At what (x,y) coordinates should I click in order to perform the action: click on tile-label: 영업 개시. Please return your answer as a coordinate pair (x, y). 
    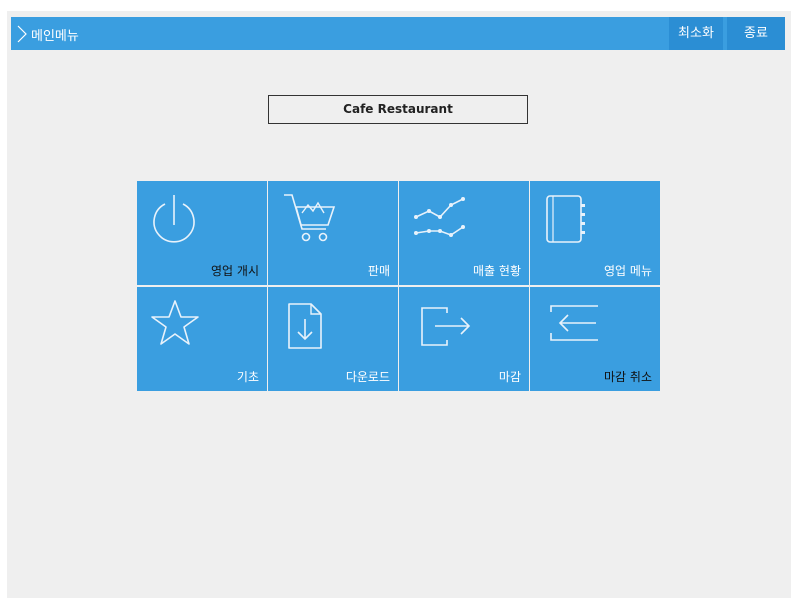
    Looking at the image, I should click on (235, 271).